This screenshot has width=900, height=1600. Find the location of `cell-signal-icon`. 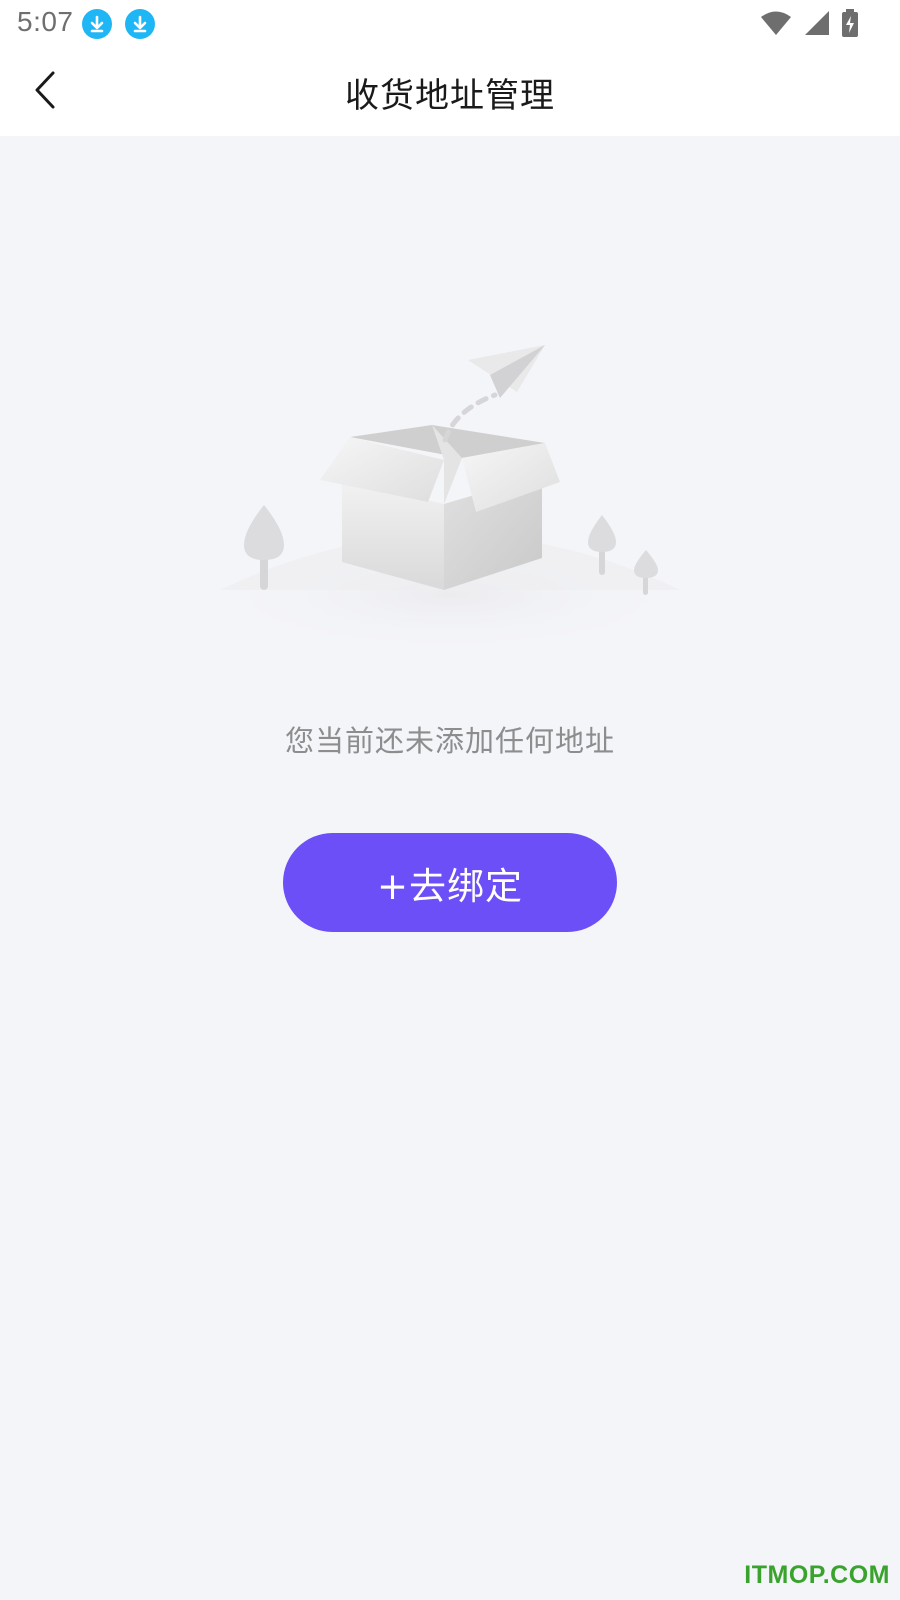

cell-signal-icon is located at coordinates (816, 25).